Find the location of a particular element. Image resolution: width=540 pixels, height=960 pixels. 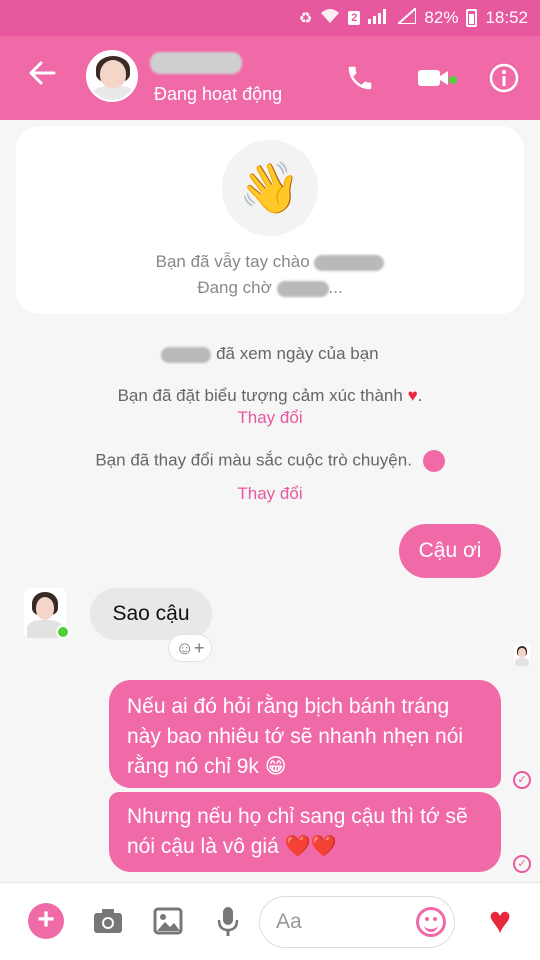

sim-badge: 2 is located at coordinates (354, 18).